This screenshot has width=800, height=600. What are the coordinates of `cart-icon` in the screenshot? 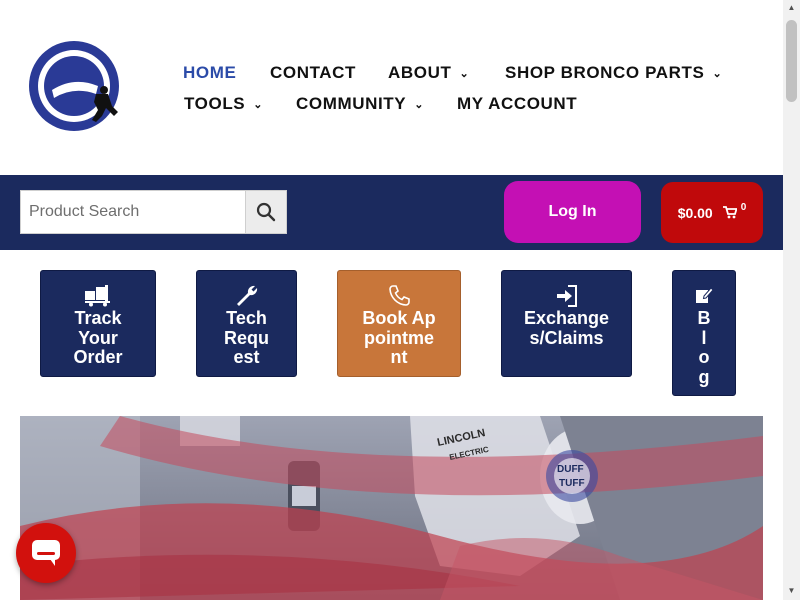 It's located at (729, 212).